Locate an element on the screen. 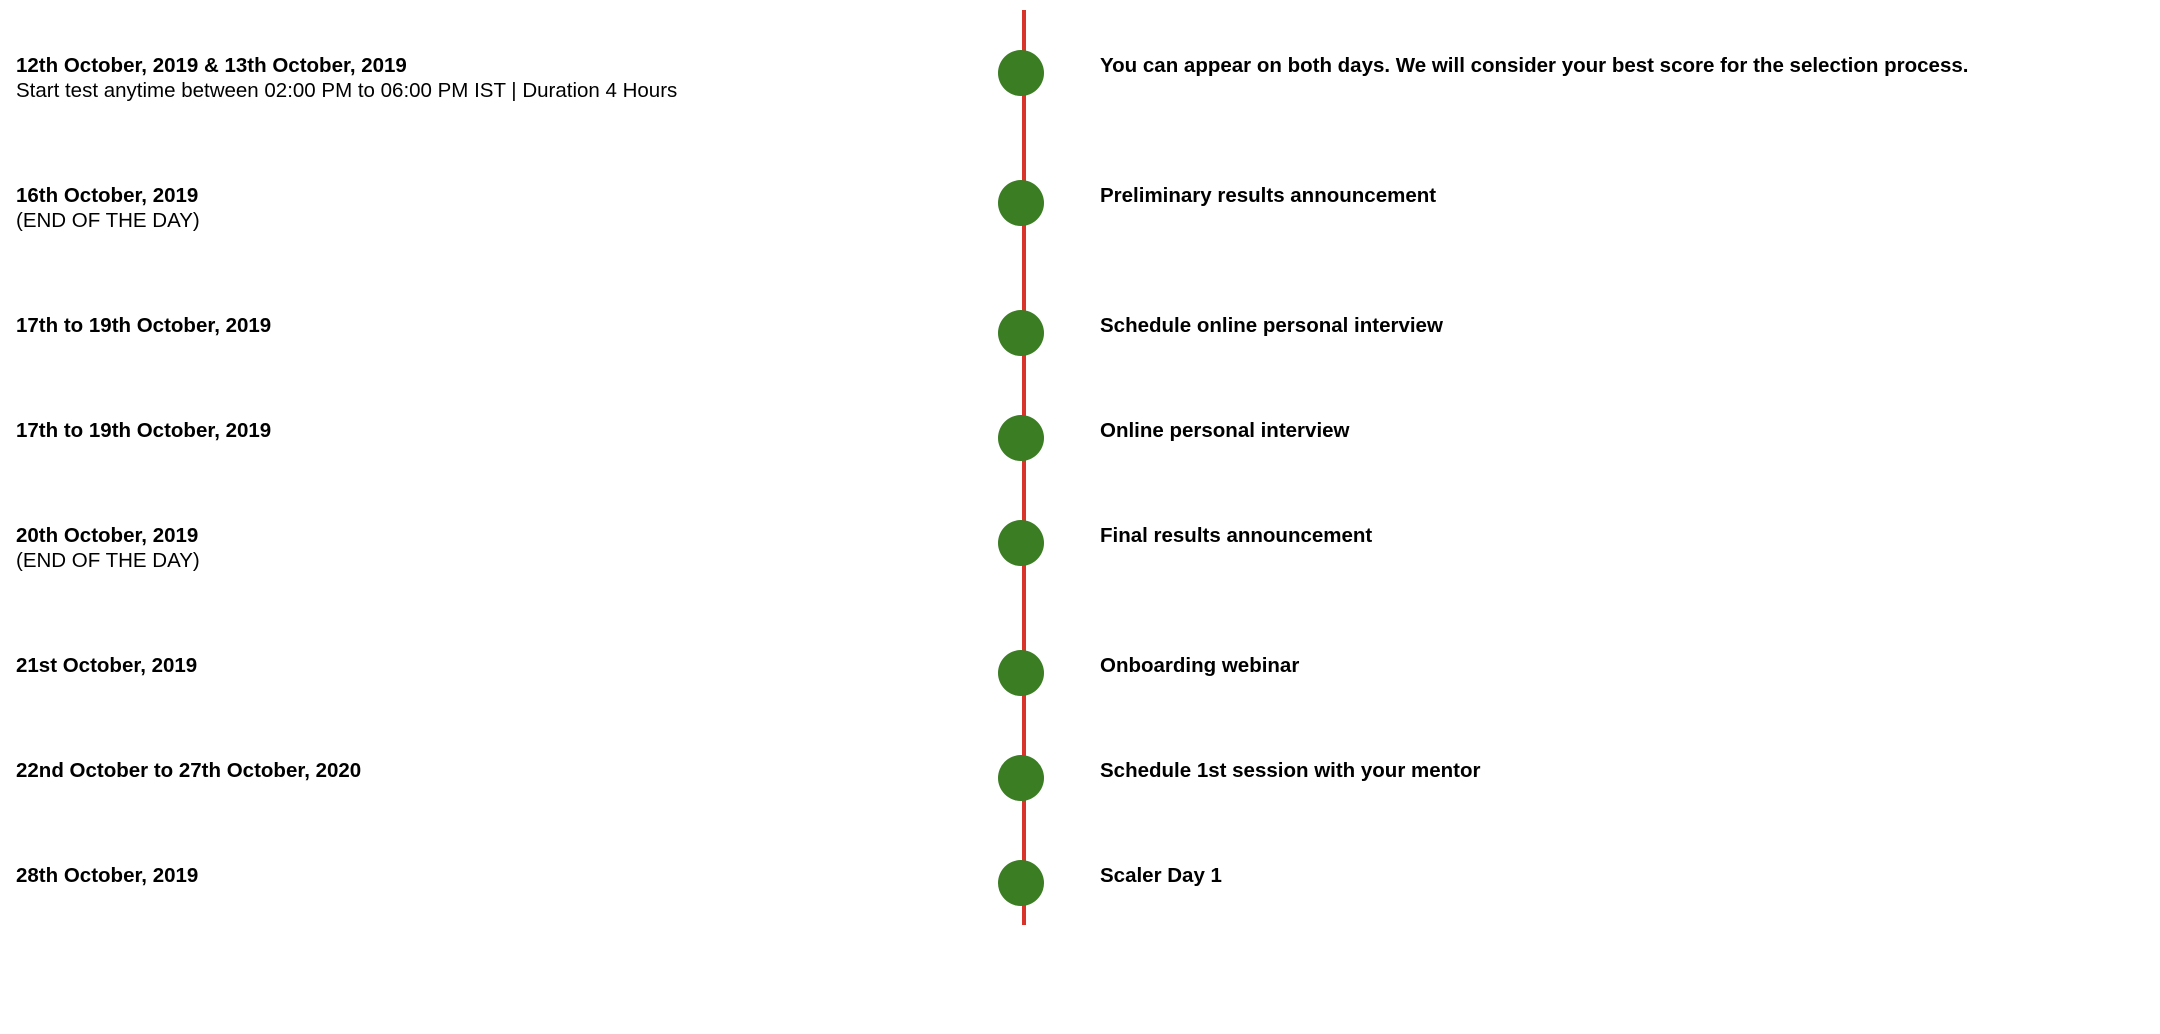 The width and height of the screenshot is (2160, 1034). event-date-block: 20th October, 2019 (END OF THE DAY) is located at coordinates (496, 548).